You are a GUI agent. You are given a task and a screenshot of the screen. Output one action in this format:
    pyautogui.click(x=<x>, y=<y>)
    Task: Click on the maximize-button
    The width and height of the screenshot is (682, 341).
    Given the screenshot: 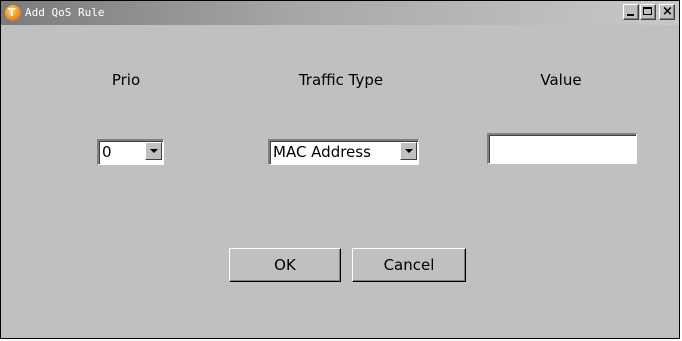 What is the action you would take?
    pyautogui.click(x=648, y=12)
    